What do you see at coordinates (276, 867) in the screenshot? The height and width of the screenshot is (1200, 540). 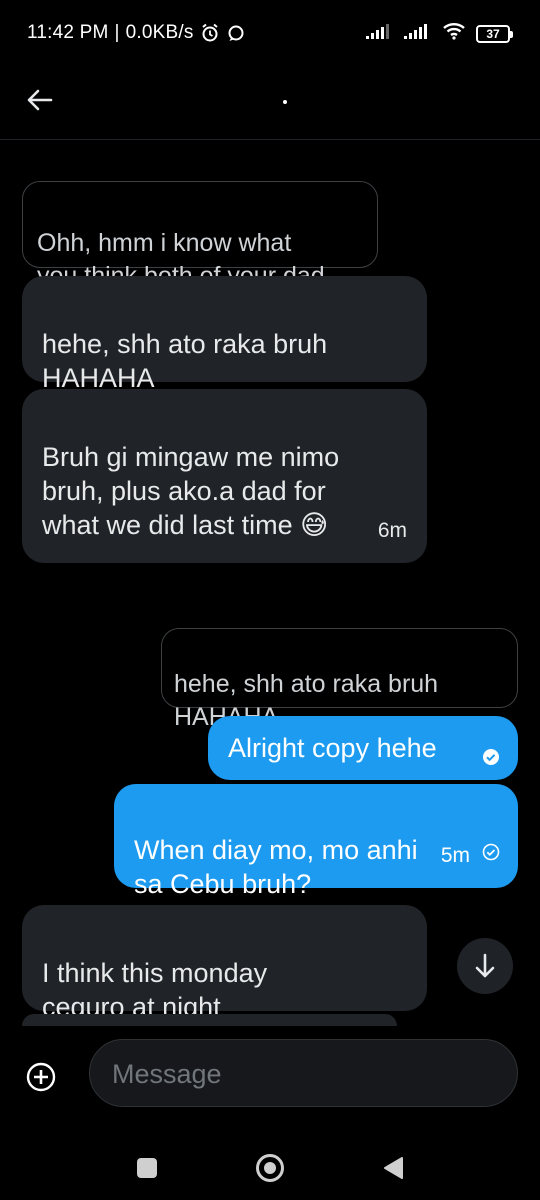 I see `message-text: When diay mo, mo anhi sa Cebu bruh?` at bounding box center [276, 867].